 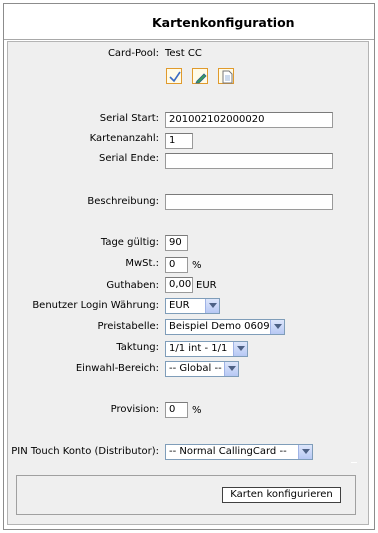 What do you see at coordinates (281, 495) in the screenshot?
I see `configure-cards-button: Karten konfigurieren` at bounding box center [281, 495].